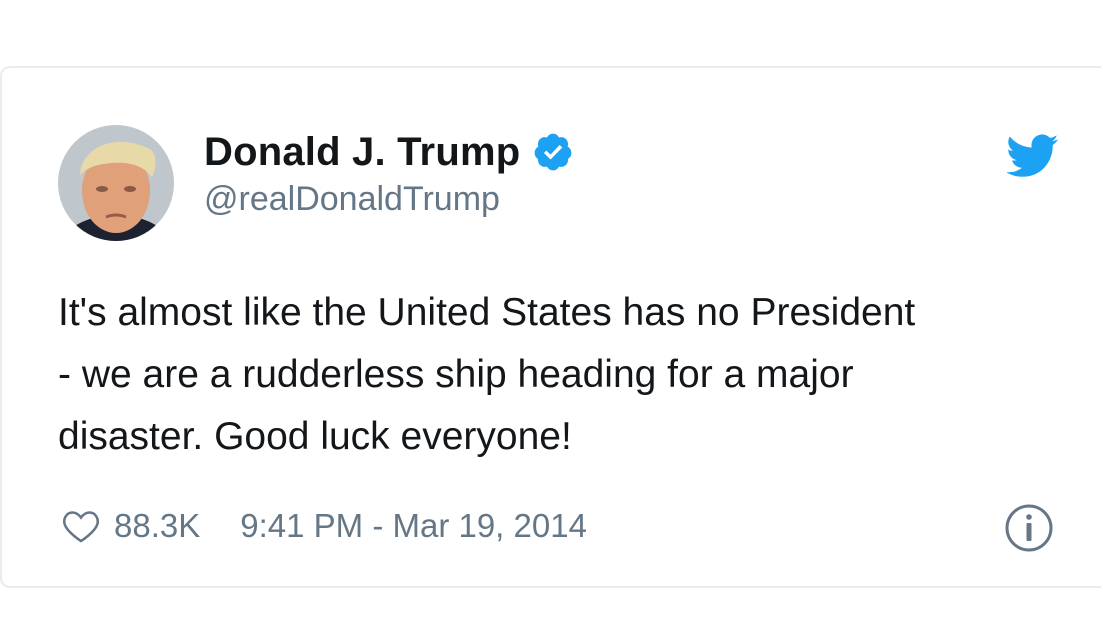 This screenshot has height=634, width=1103. I want to click on tweet-text-line: disaster. Good luck everyone!, so click(315, 436).